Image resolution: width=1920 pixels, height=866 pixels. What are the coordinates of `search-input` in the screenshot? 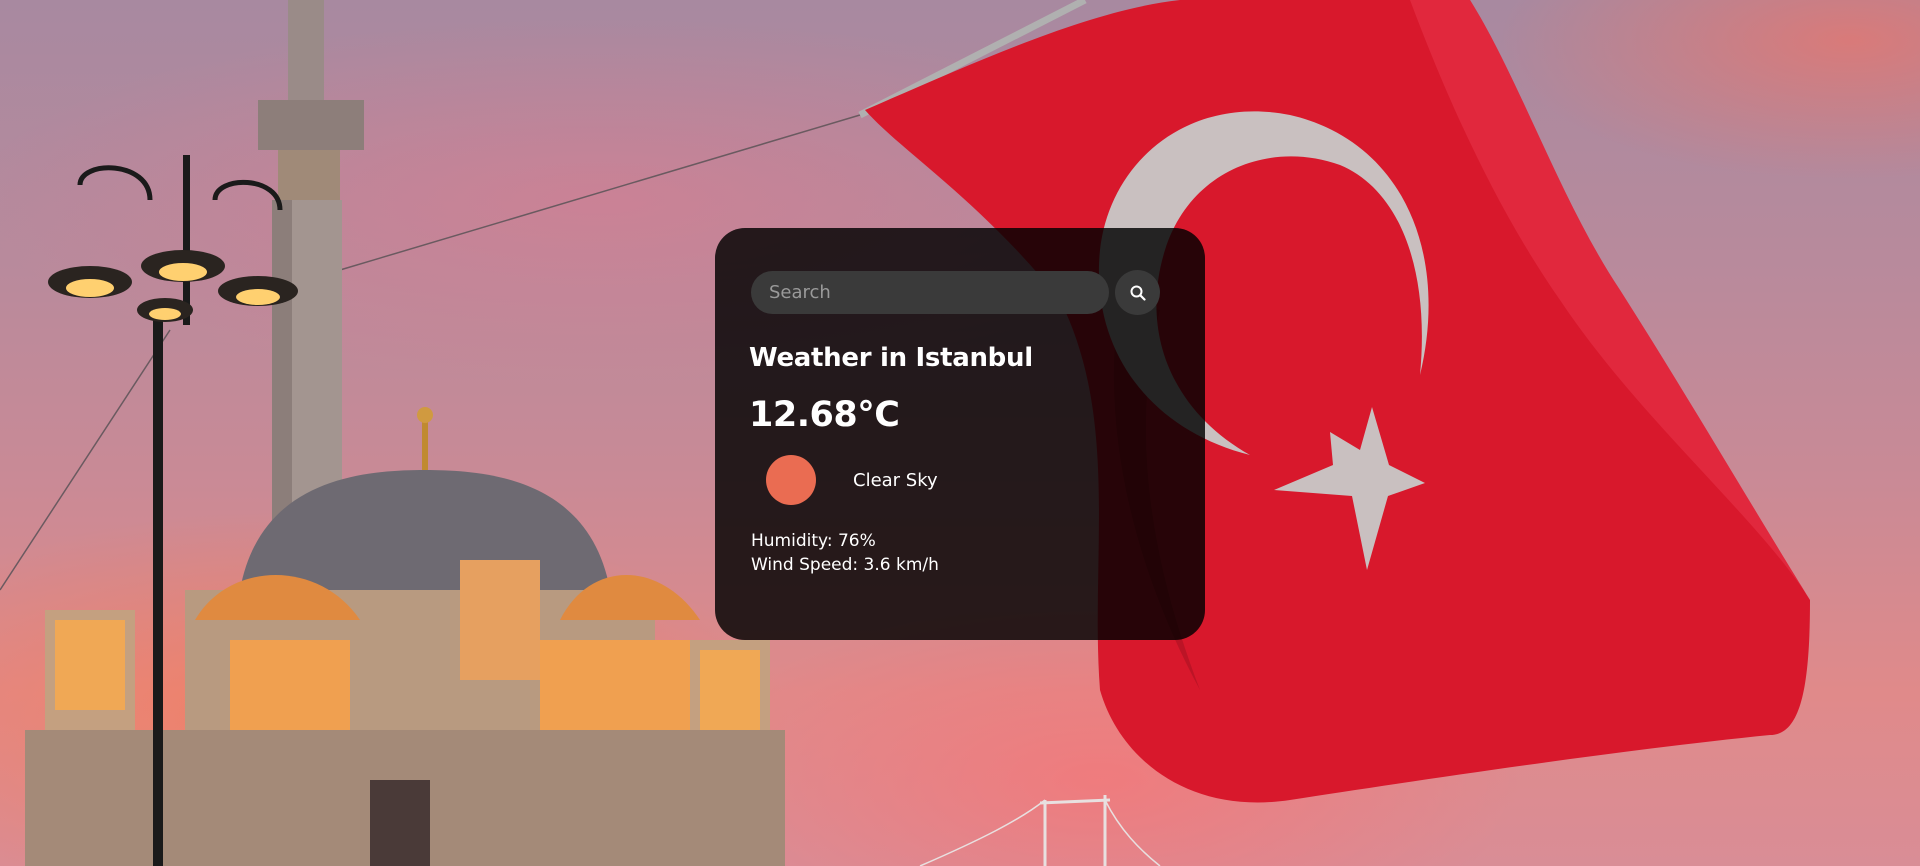 It's located at (930, 292).